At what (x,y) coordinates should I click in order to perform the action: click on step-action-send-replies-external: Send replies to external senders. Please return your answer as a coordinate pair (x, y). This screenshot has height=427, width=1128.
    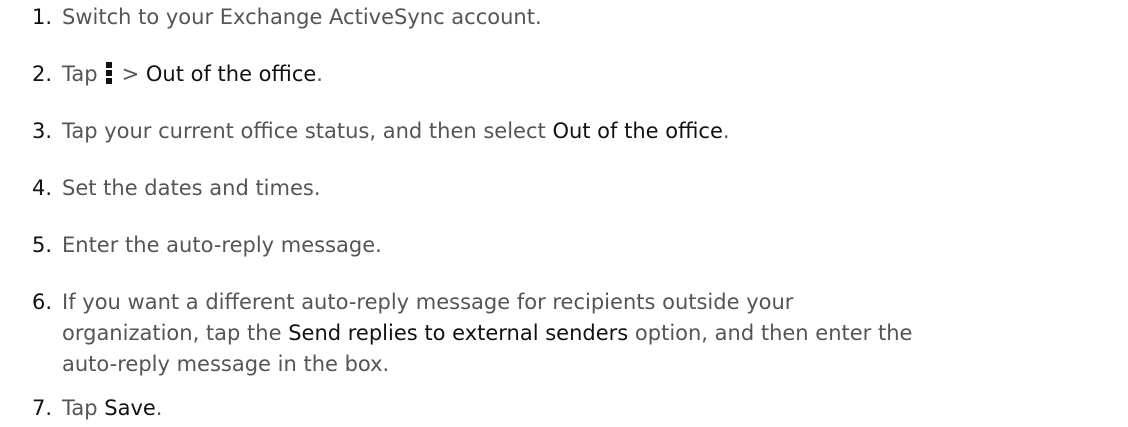
    Looking at the image, I should click on (458, 333).